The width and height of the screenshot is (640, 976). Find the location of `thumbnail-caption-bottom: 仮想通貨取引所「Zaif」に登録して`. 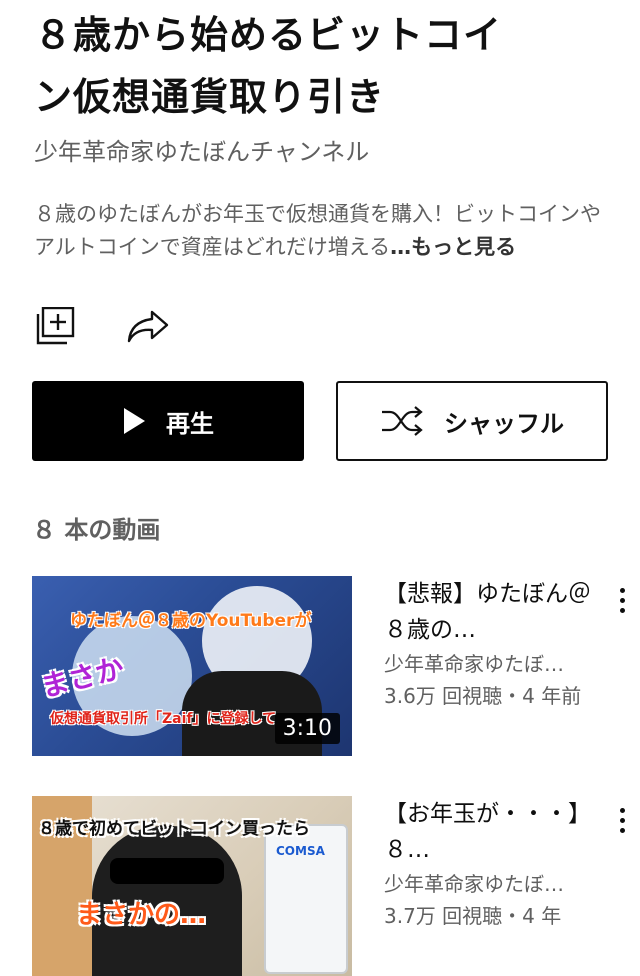

thumbnail-caption-bottom: 仮想通貨取引所「Zaif」に登録して is located at coordinates (163, 719).